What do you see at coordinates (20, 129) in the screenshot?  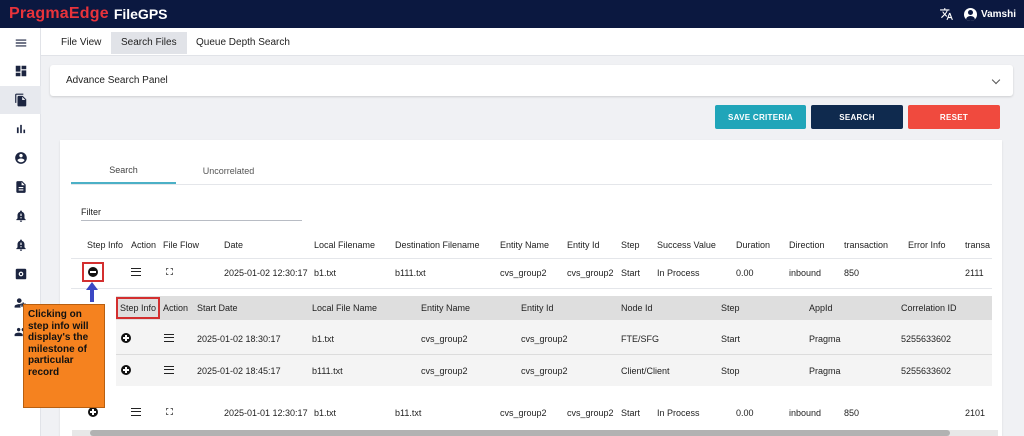 I see `bar-chart-icon` at bounding box center [20, 129].